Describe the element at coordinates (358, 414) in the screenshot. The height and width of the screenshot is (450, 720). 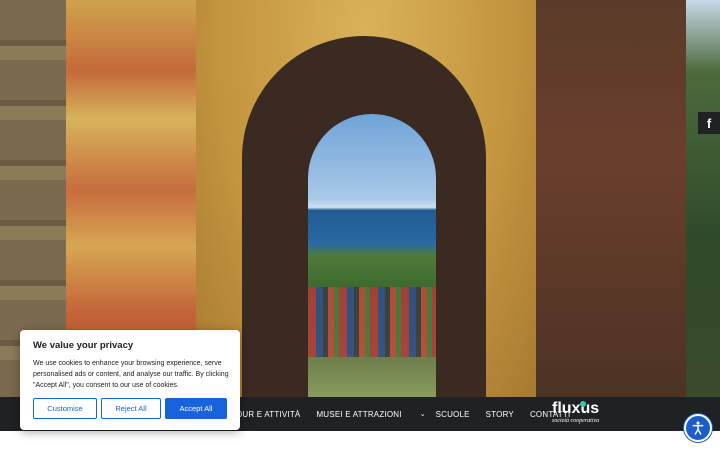
I see `nav-item-musei: MUSEI E ATTRAZIONI` at that location.